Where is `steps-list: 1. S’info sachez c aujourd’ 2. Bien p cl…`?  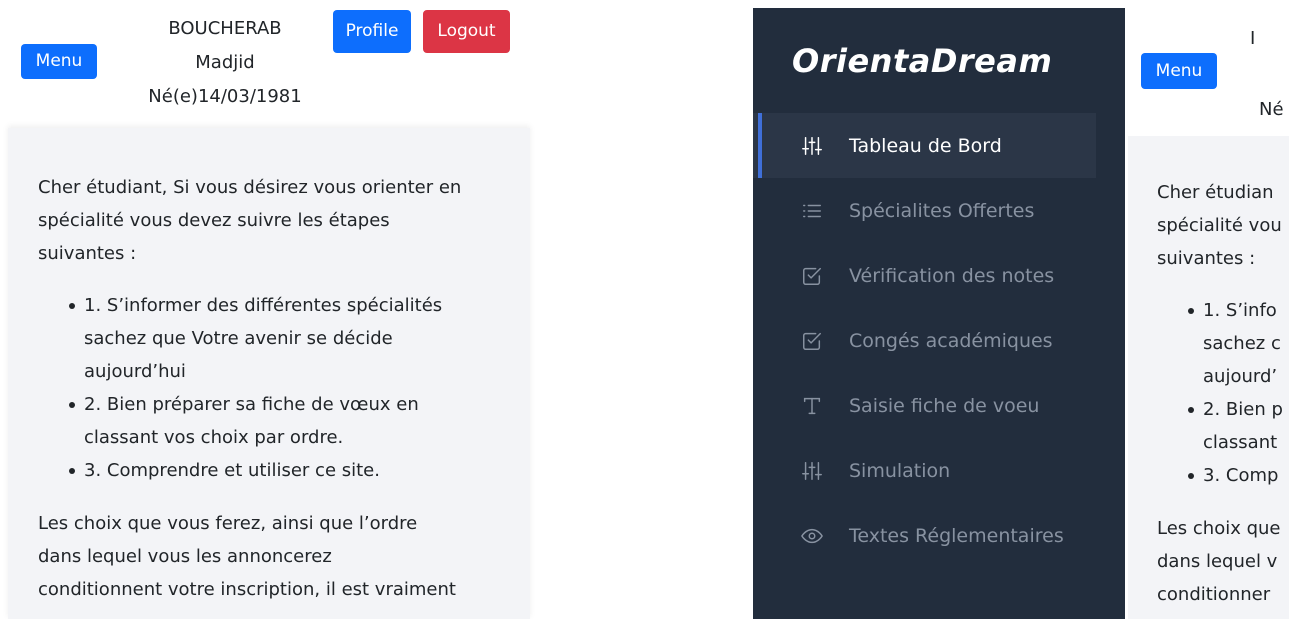
steps-list: 1. S’info sachez c aujourd’ 2. Bien p cl… is located at coordinates (1223, 393).